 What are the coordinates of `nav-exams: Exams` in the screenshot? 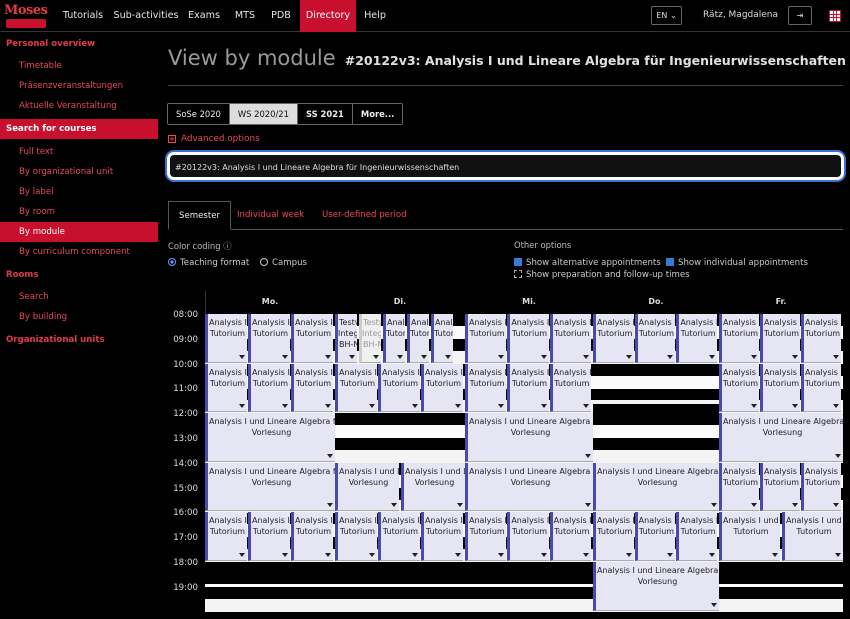 It's located at (204, 16).